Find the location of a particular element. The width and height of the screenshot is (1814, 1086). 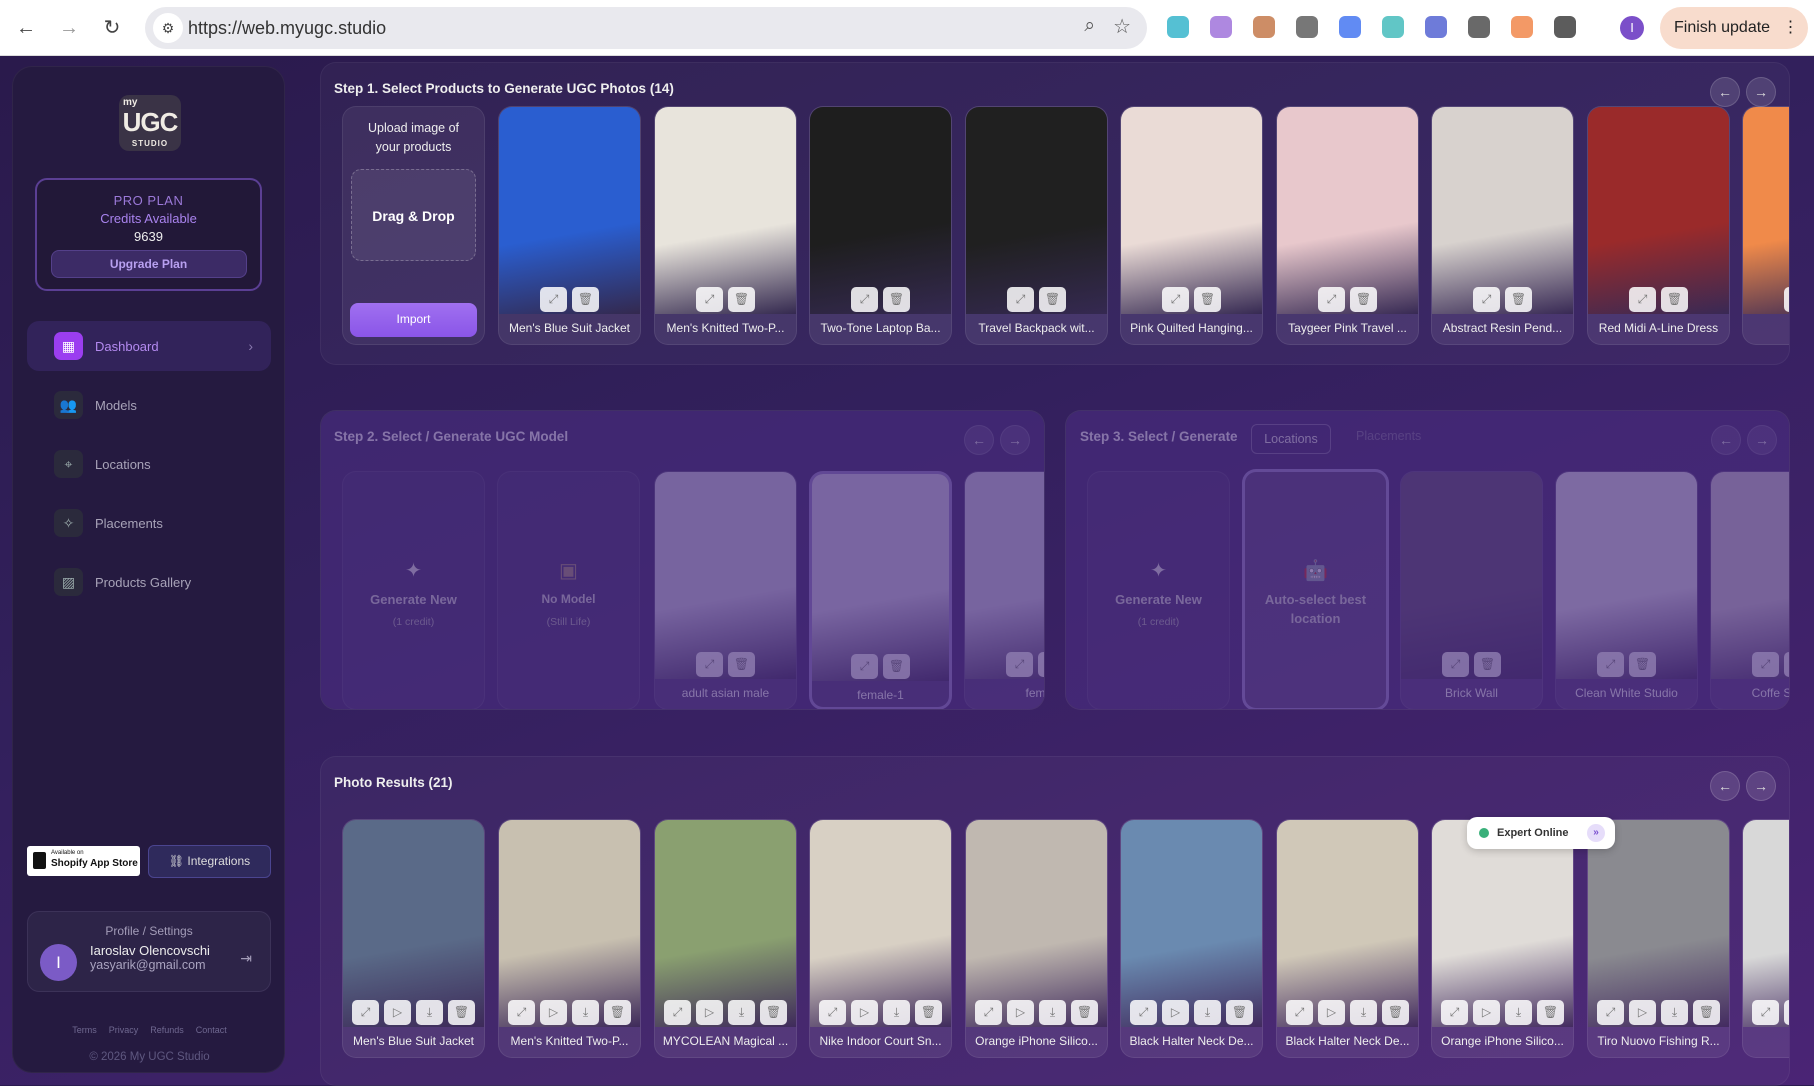

expert-online-widget: Expert Online » is located at coordinates (1541, 833).